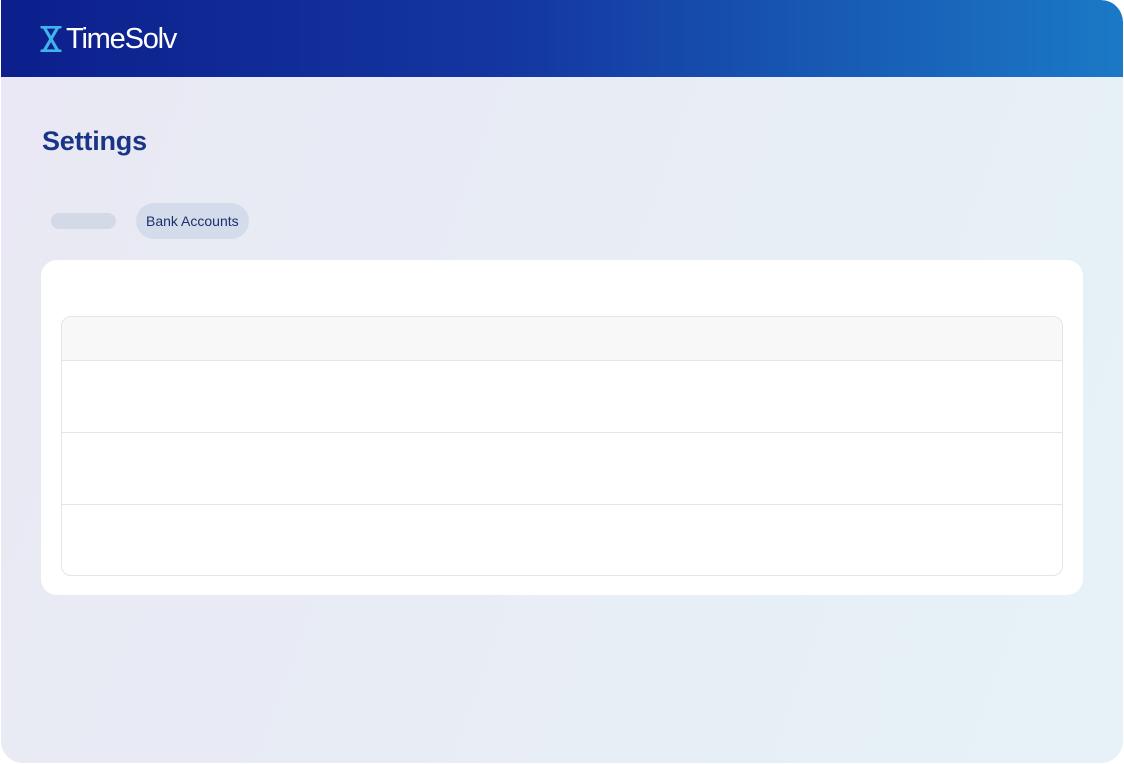 The width and height of the screenshot is (1124, 764). What do you see at coordinates (562, 38) in the screenshot?
I see `top-header: TimeSolv` at bounding box center [562, 38].